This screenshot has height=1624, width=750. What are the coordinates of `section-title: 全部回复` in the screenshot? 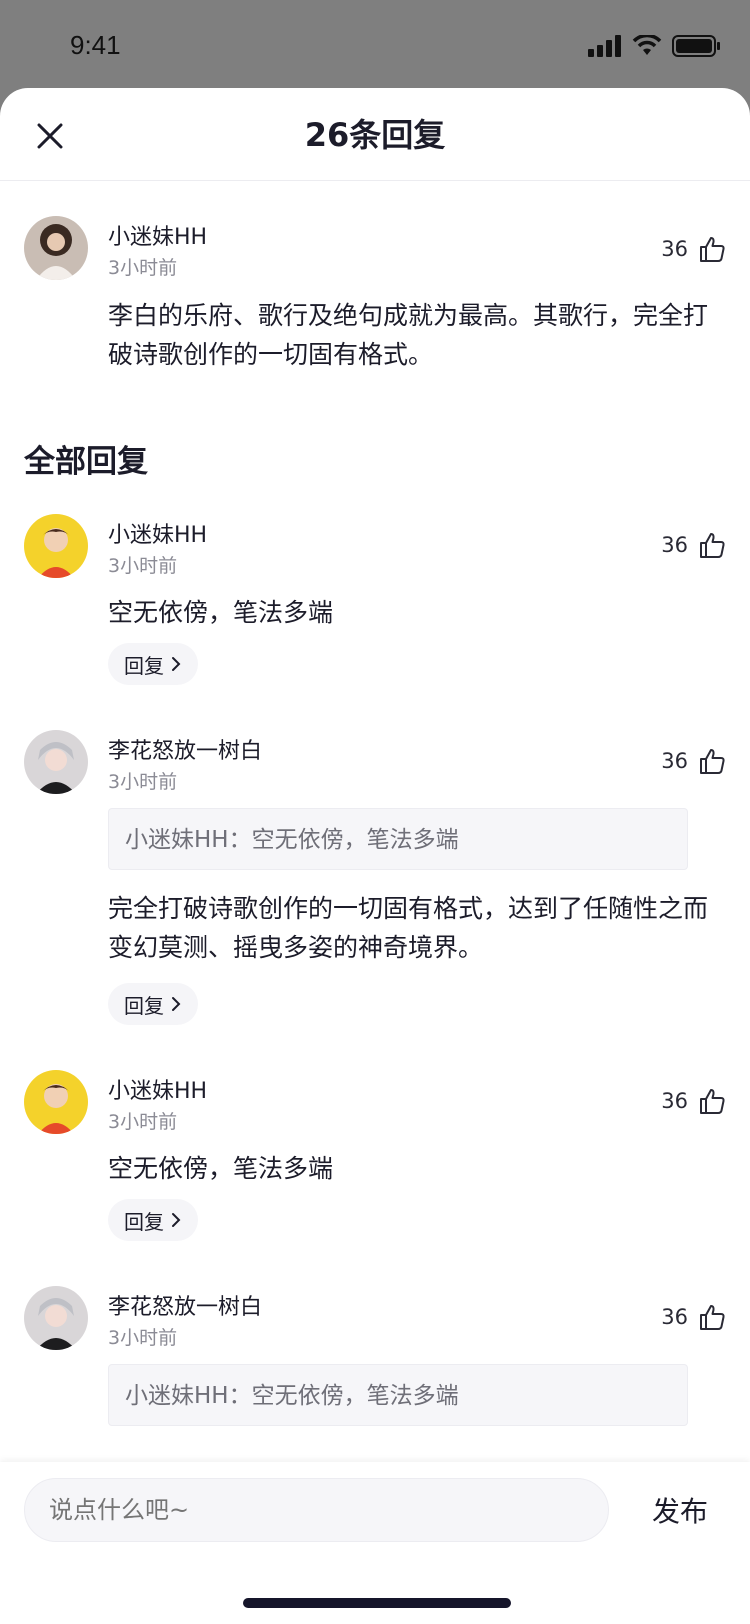 It's located at (86, 462).